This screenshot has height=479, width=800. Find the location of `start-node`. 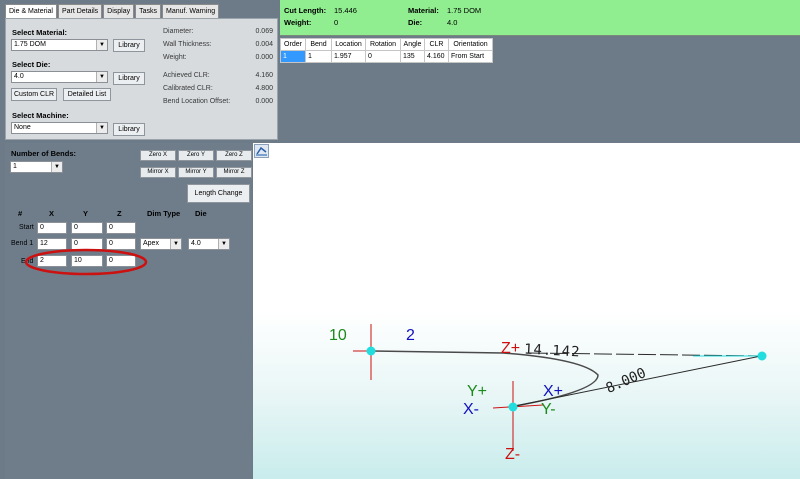

start-node is located at coordinates (371, 351).